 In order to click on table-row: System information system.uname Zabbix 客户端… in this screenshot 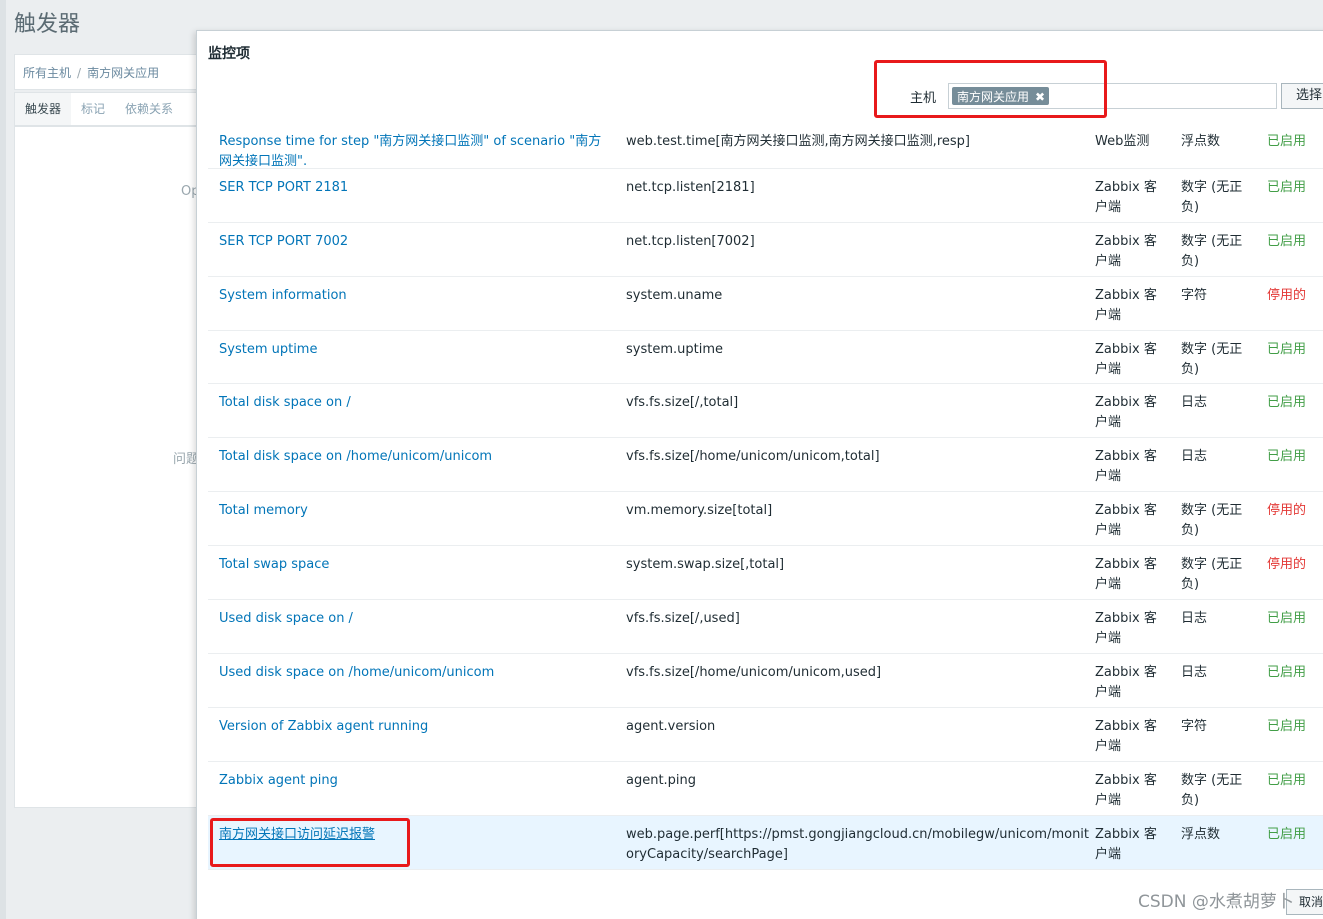, I will do `click(765, 304)`.